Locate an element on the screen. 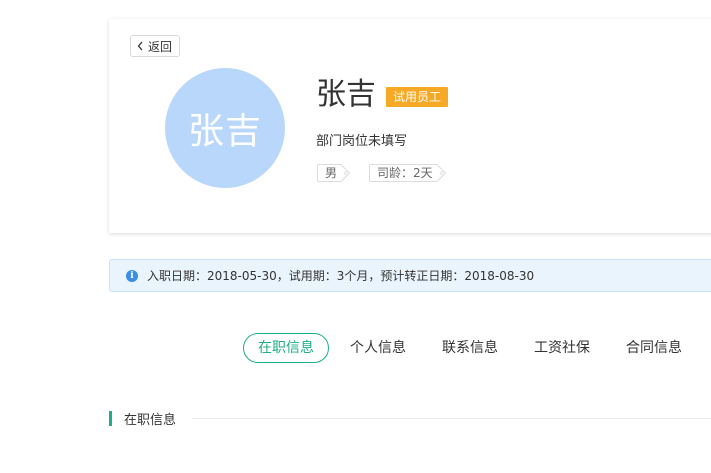 This screenshot has width=711, height=473. tab-employment-info: 在职信息 is located at coordinates (286, 348).